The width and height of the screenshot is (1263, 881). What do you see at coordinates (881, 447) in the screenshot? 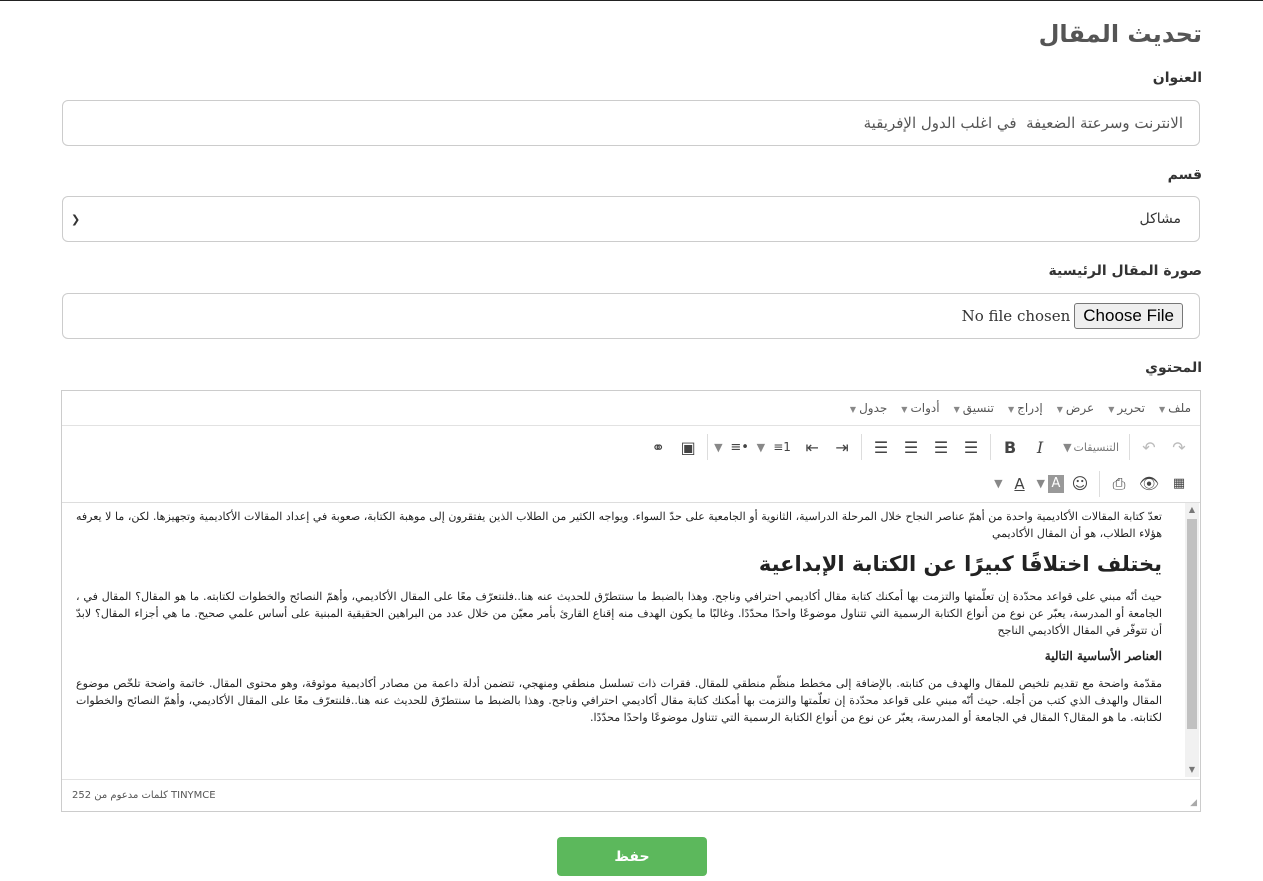
I see `align-left-icon: ☰` at bounding box center [881, 447].